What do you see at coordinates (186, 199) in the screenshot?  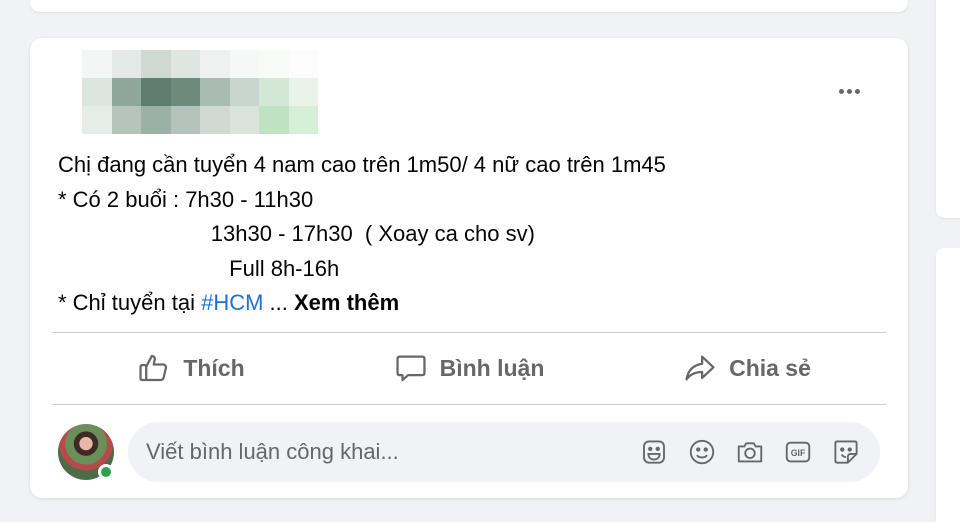 I see `post-text-line: * Có 2 buổi : 7h30 - 11h30` at bounding box center [186, 199].